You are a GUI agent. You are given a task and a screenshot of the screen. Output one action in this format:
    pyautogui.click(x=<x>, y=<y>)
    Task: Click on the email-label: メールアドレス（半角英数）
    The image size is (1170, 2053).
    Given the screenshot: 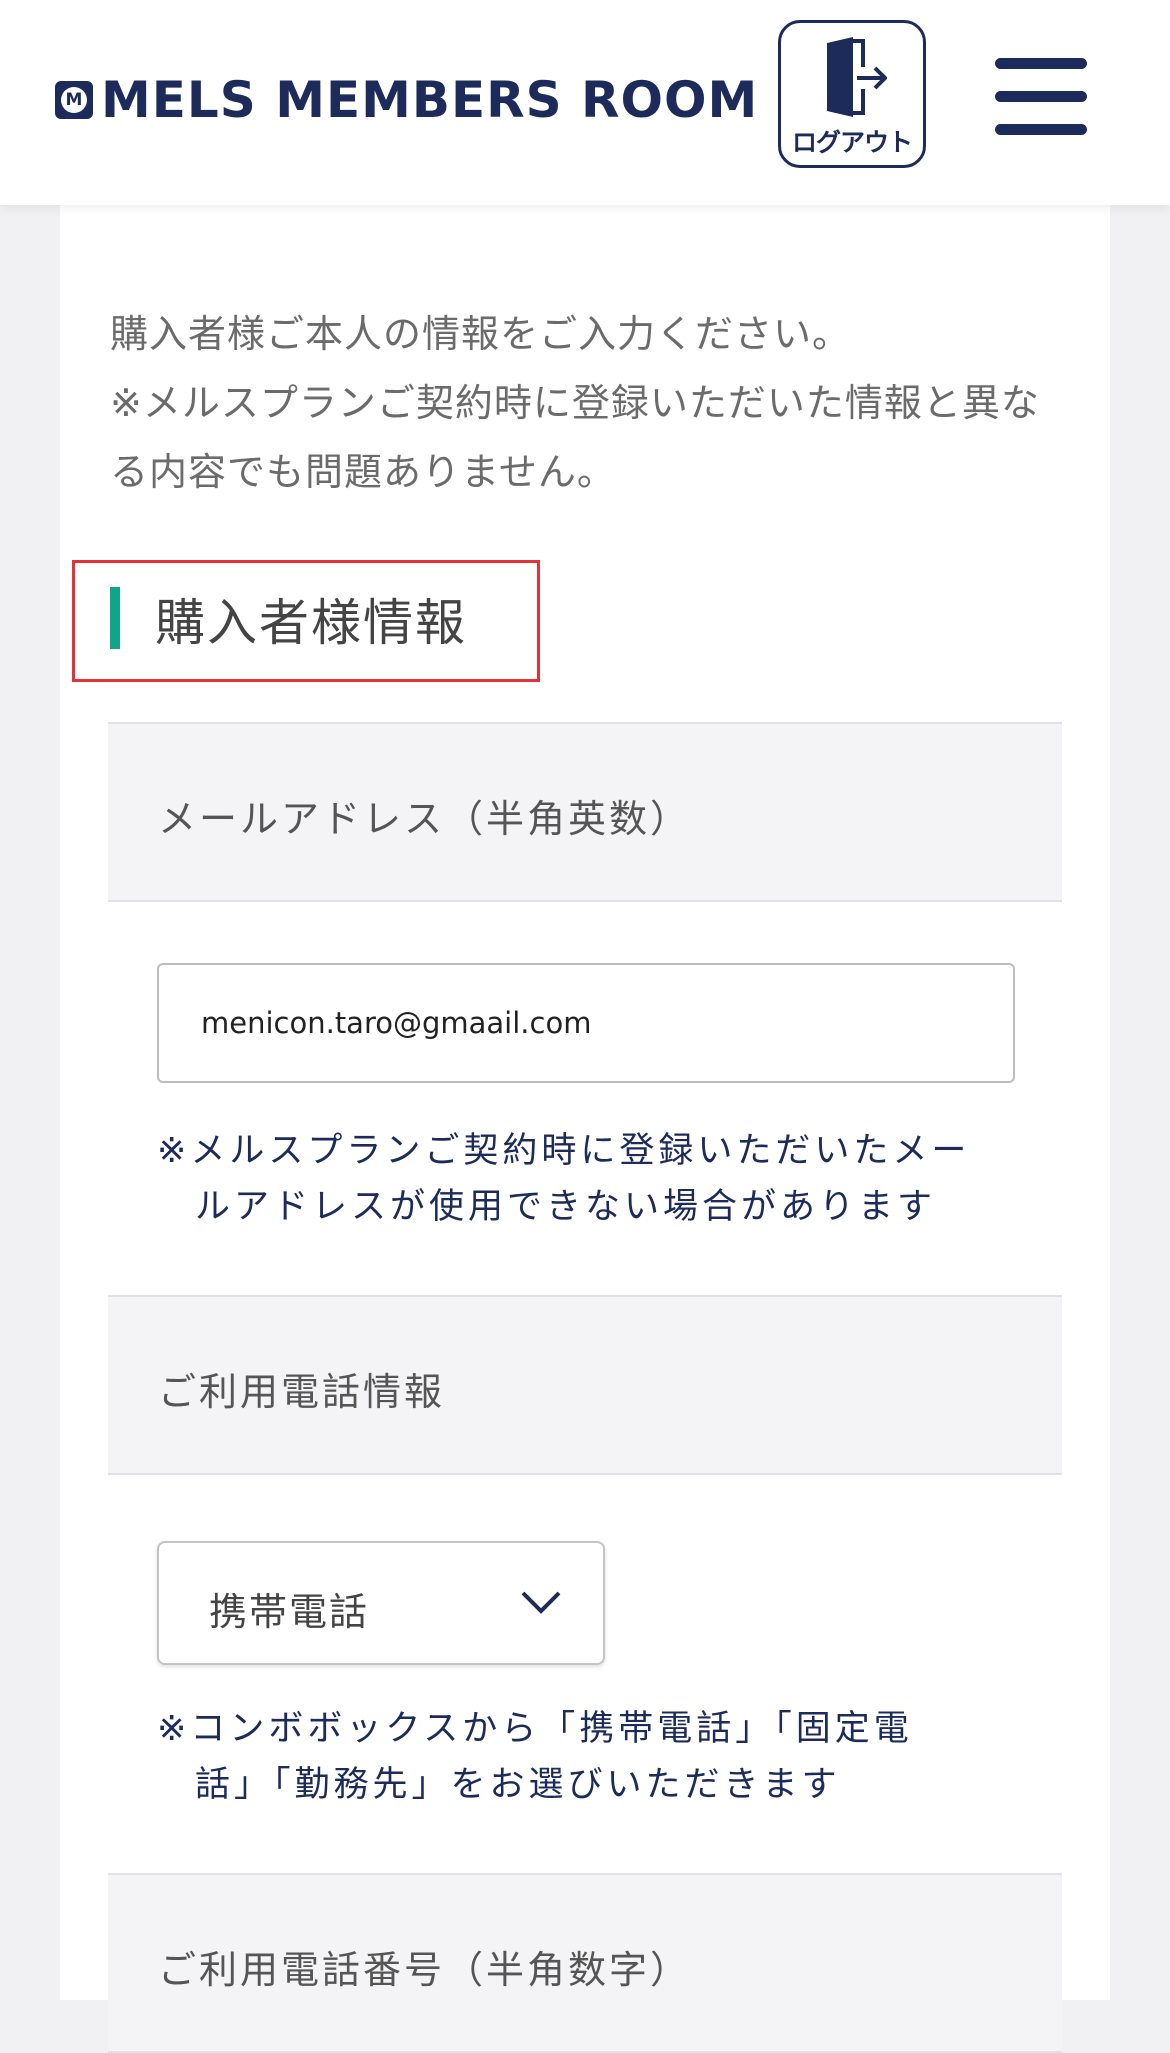 What is the action you would take?
    pyautogui.click(x=425, y=819)
    